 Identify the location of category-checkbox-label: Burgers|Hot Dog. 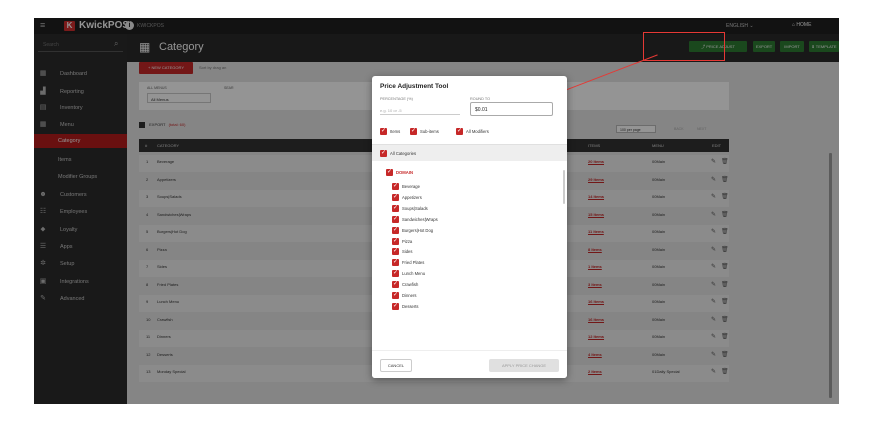
(418, 230).